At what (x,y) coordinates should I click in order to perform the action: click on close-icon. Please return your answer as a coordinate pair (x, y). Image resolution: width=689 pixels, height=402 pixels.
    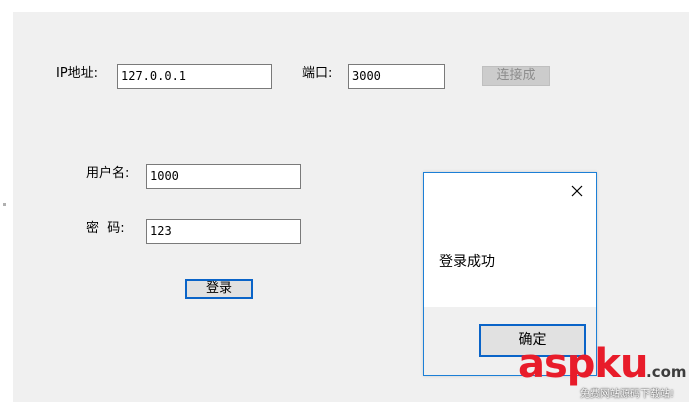
    Looking at the image, I should click on (577, 190).